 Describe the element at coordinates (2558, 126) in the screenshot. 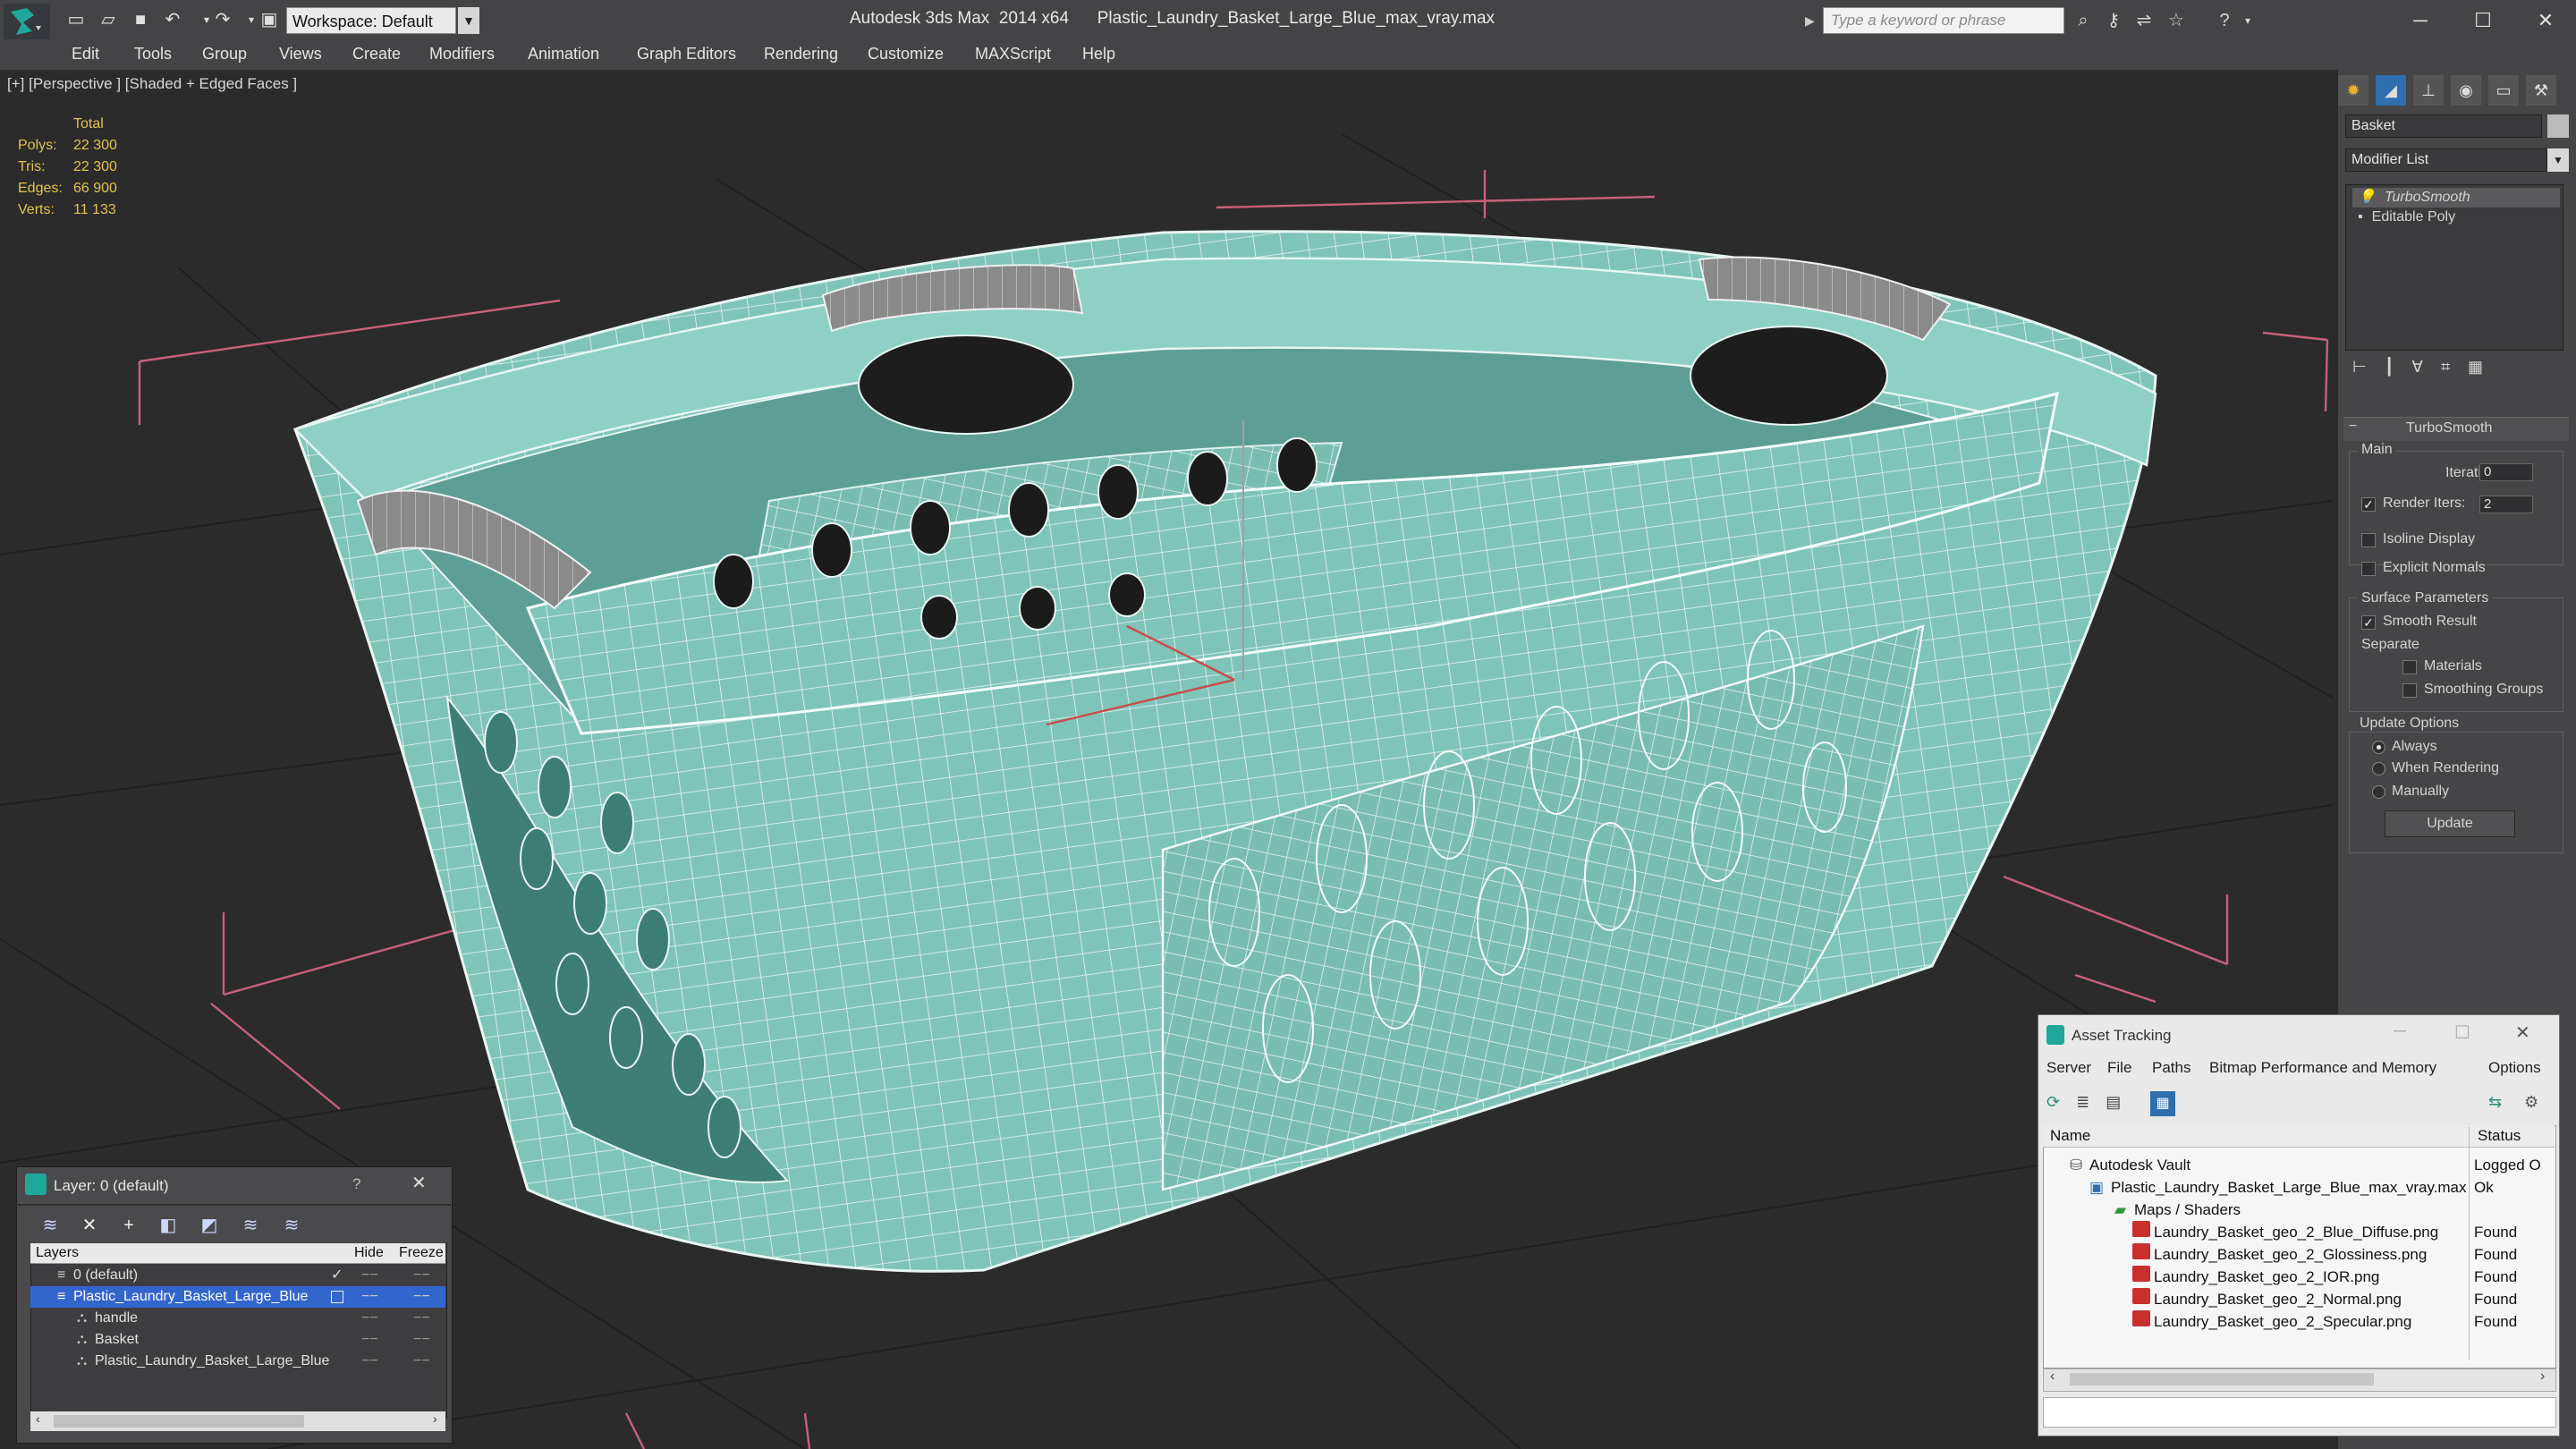

I see `object-color-swatch` at that location.